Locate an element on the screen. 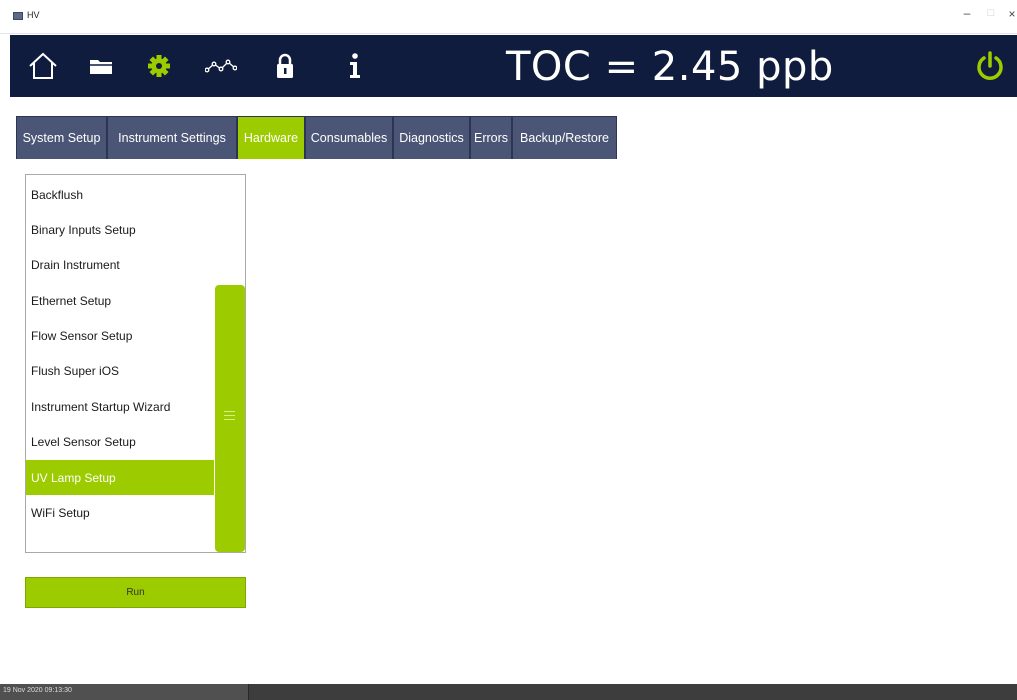 This screenshot has height=700, width=1017. list-item-backflush: Backflush is located at coordinates (120, 194).